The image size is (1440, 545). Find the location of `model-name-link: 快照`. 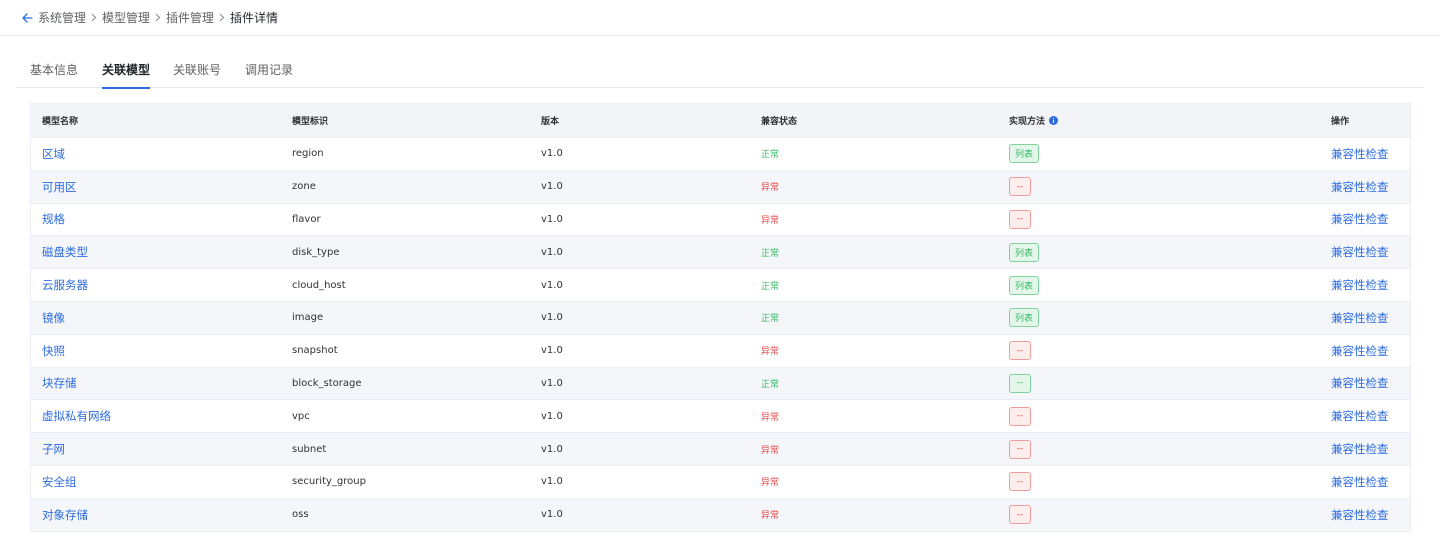

model-name-link: 快照 is located at coordinates (53, 351).